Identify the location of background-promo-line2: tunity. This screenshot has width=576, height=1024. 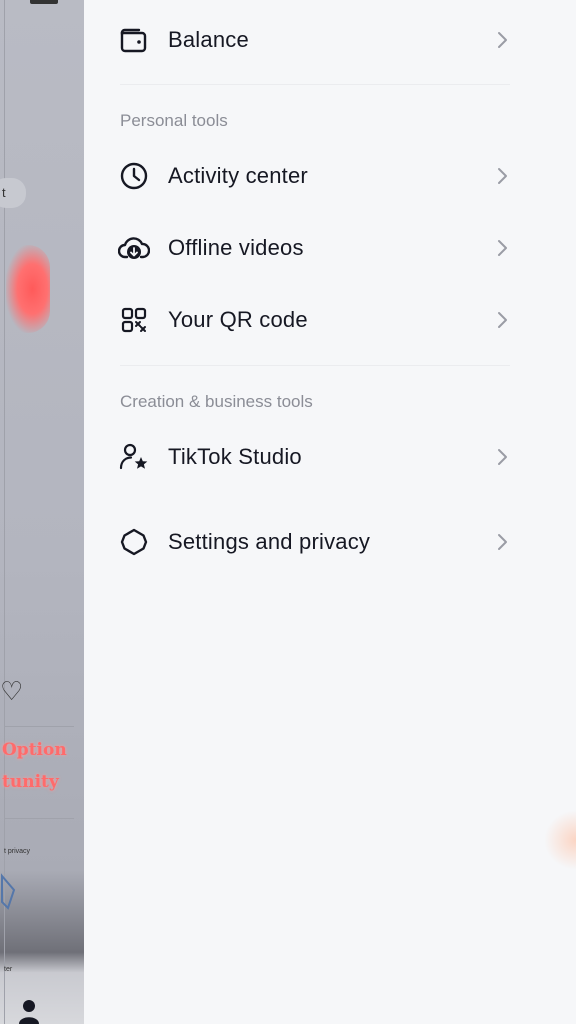
(30, 782).